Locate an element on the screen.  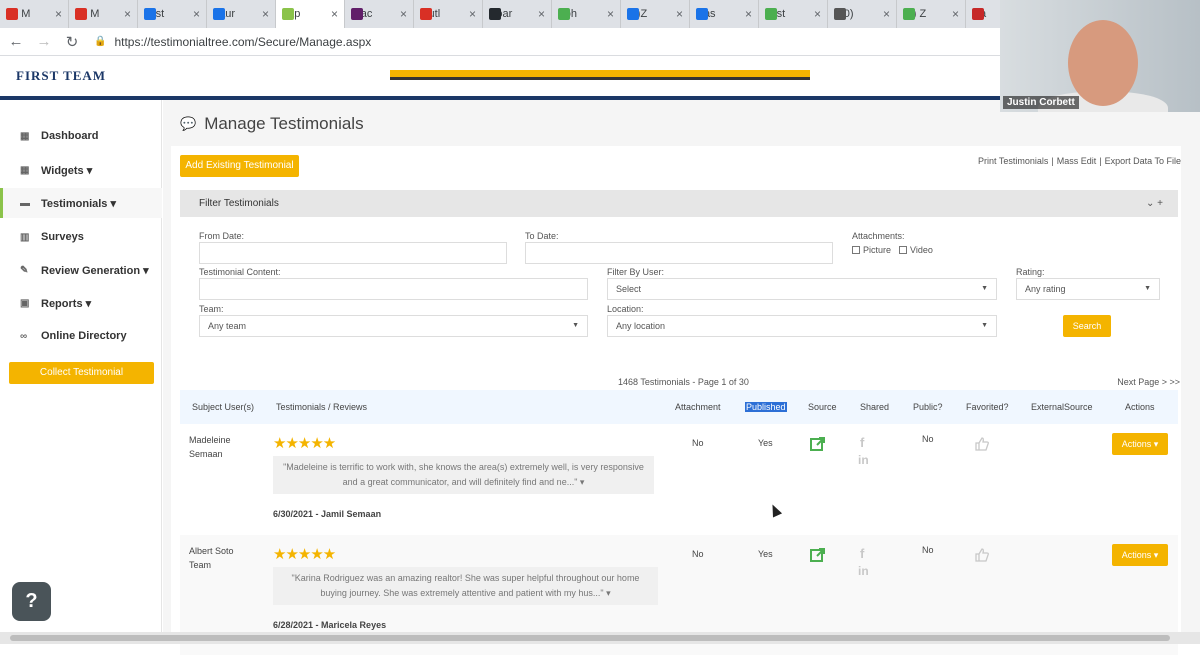
rating-stars: ★★★★★ is located at coordinates (304, 554).